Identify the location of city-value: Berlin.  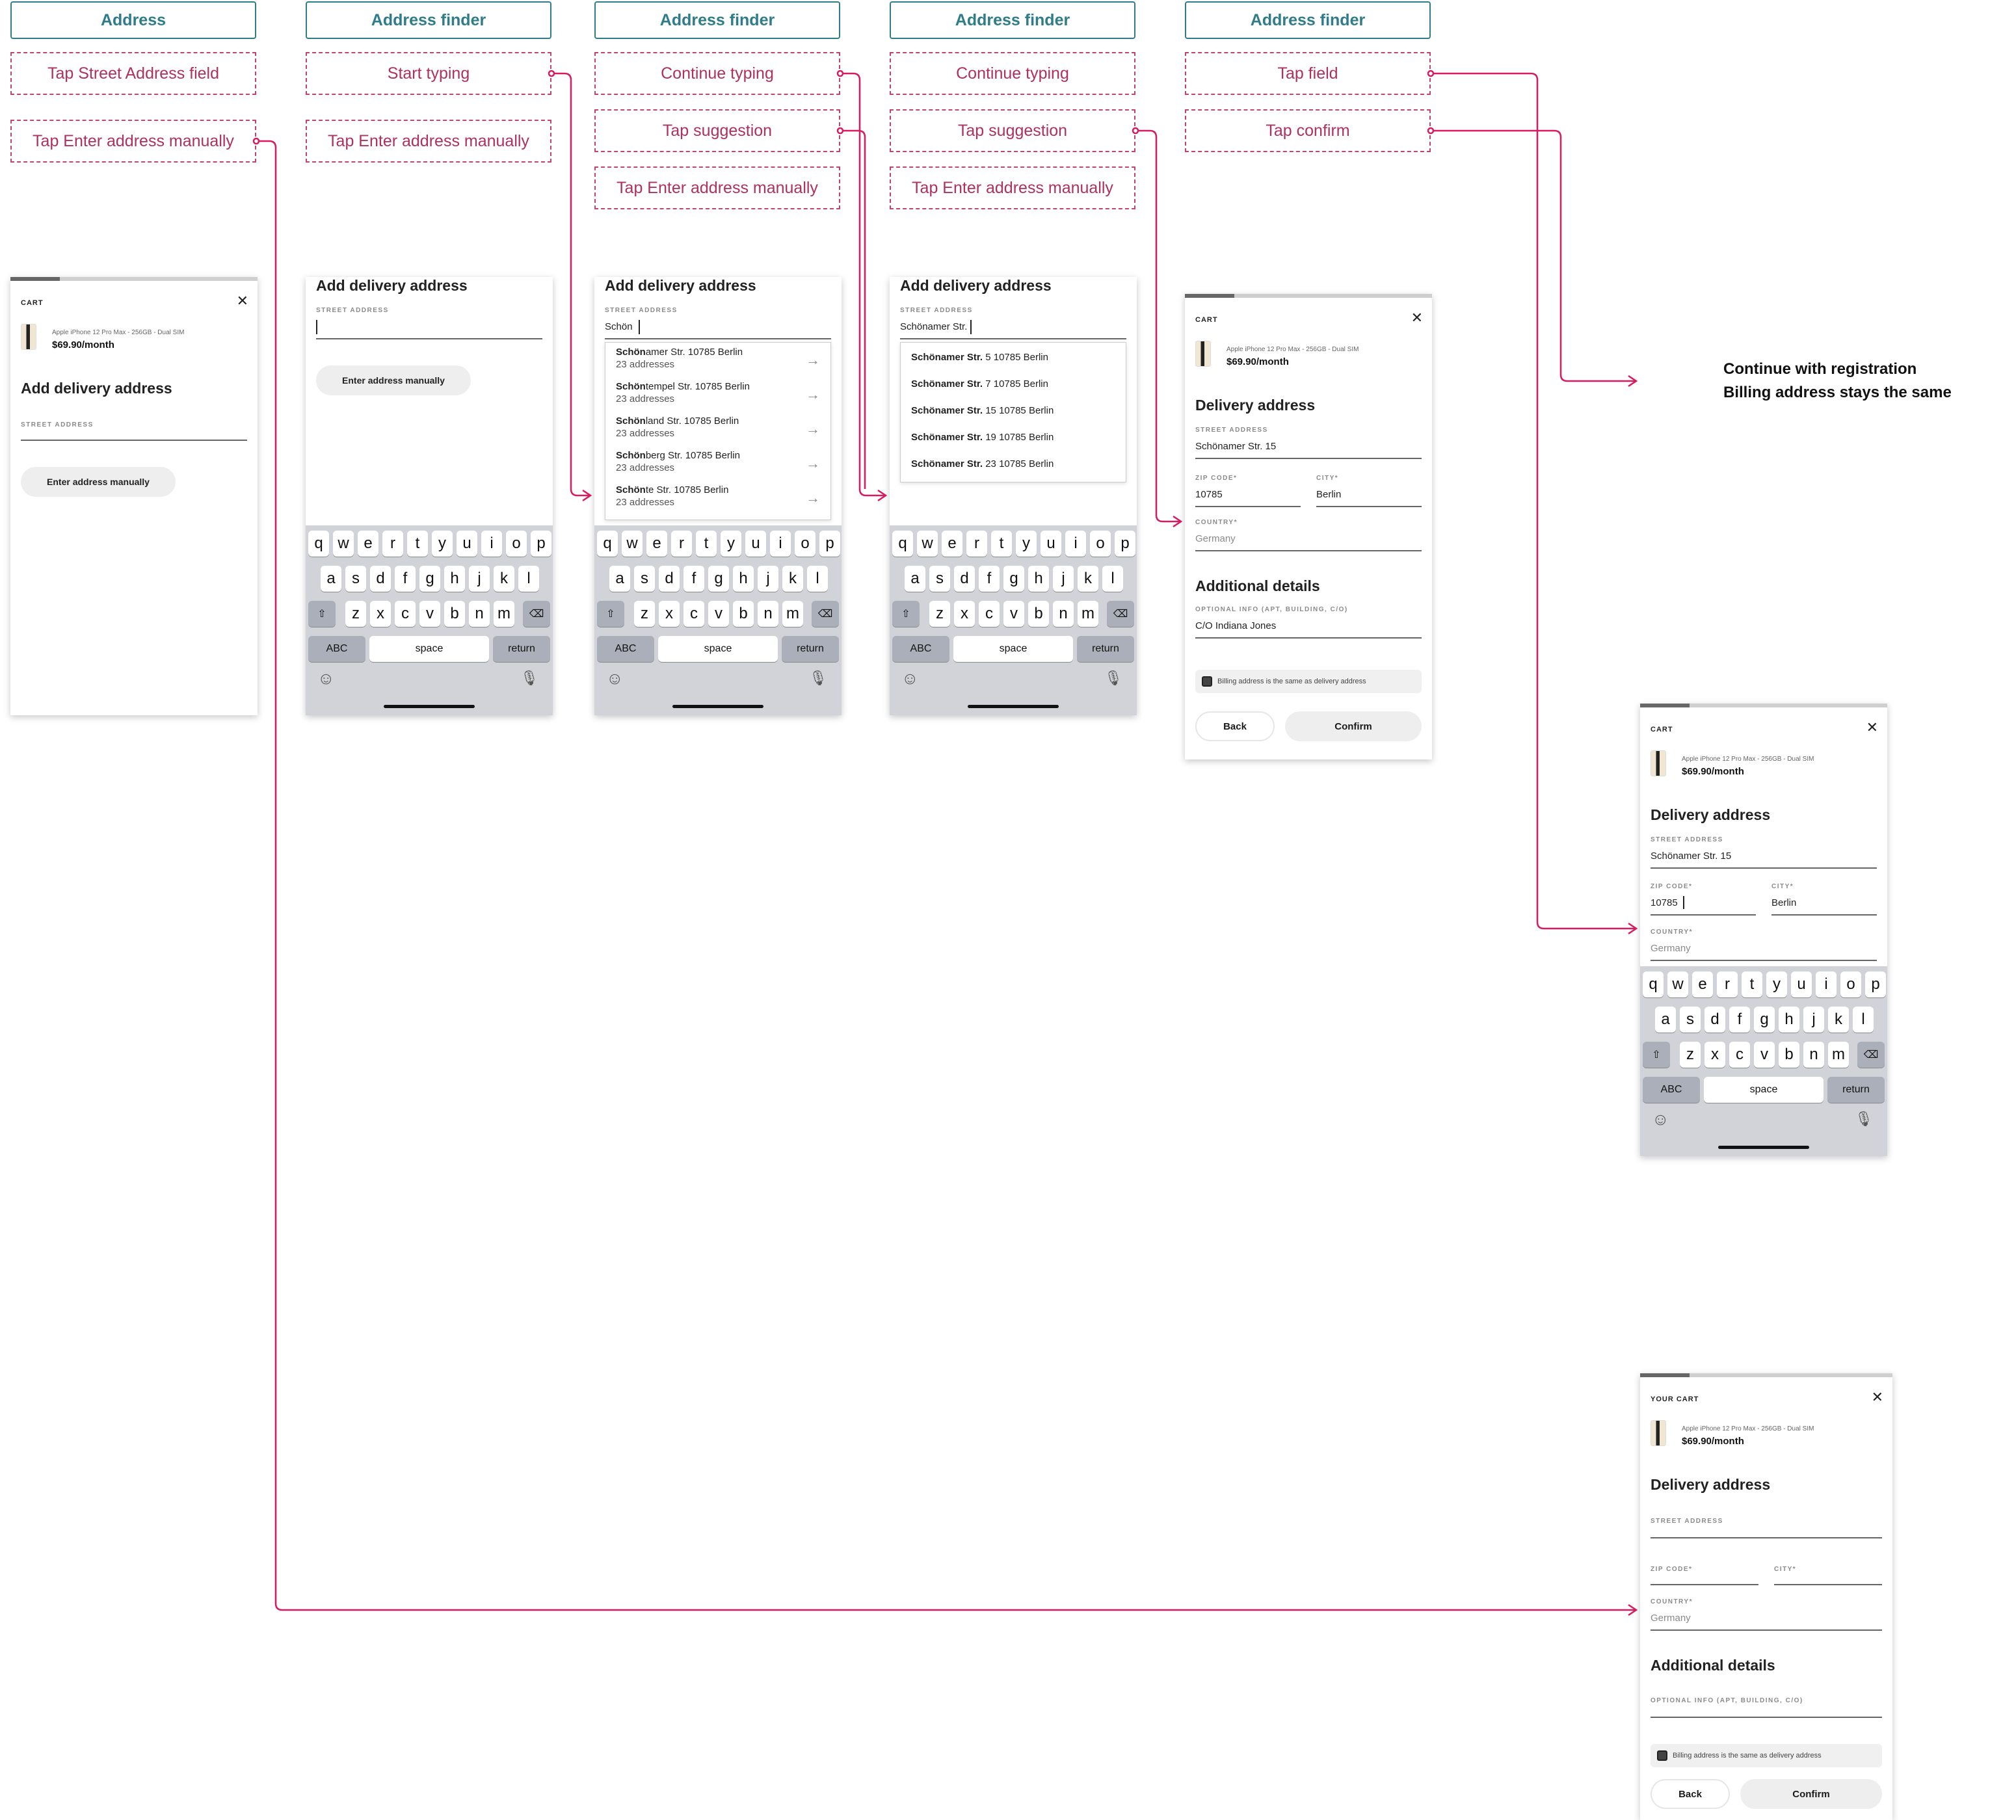
(1783, 903).